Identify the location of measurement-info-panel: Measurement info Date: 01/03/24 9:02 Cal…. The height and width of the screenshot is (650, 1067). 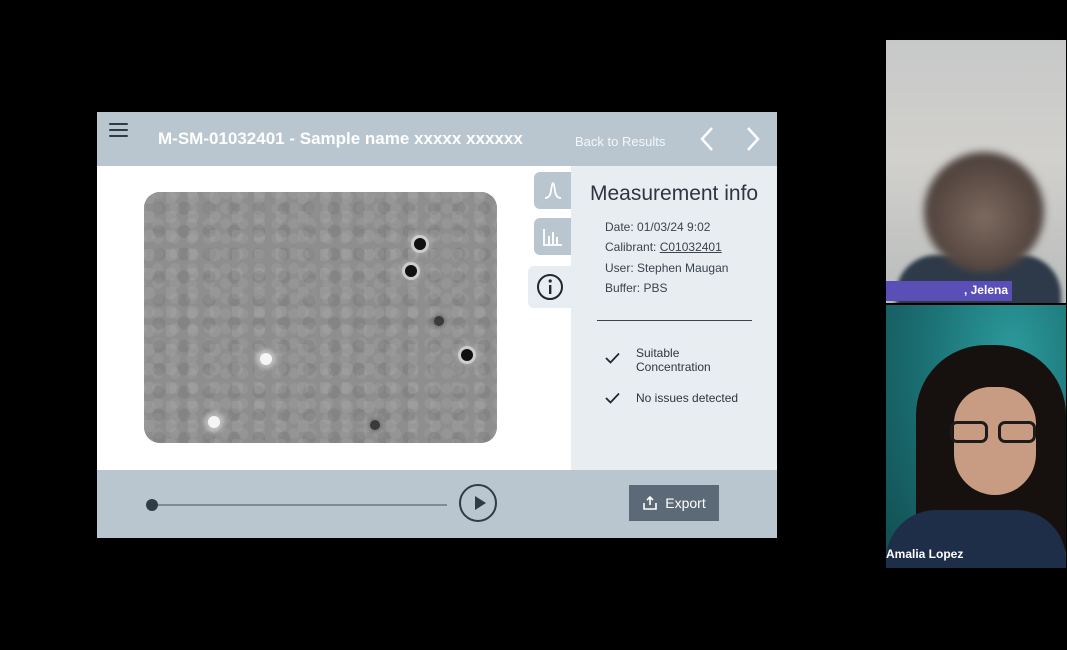
(674, 318).